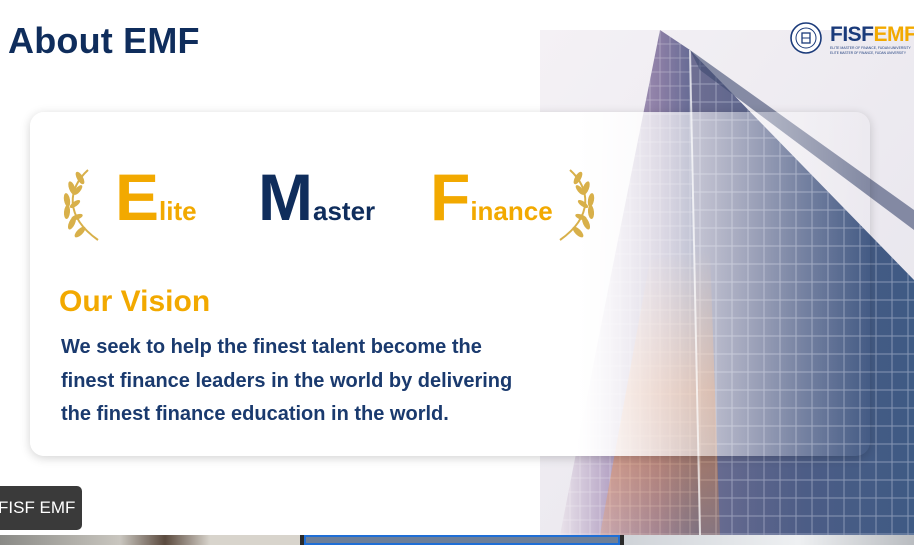  I want to click on vision-heading: Our Vision, so click(135, 301).